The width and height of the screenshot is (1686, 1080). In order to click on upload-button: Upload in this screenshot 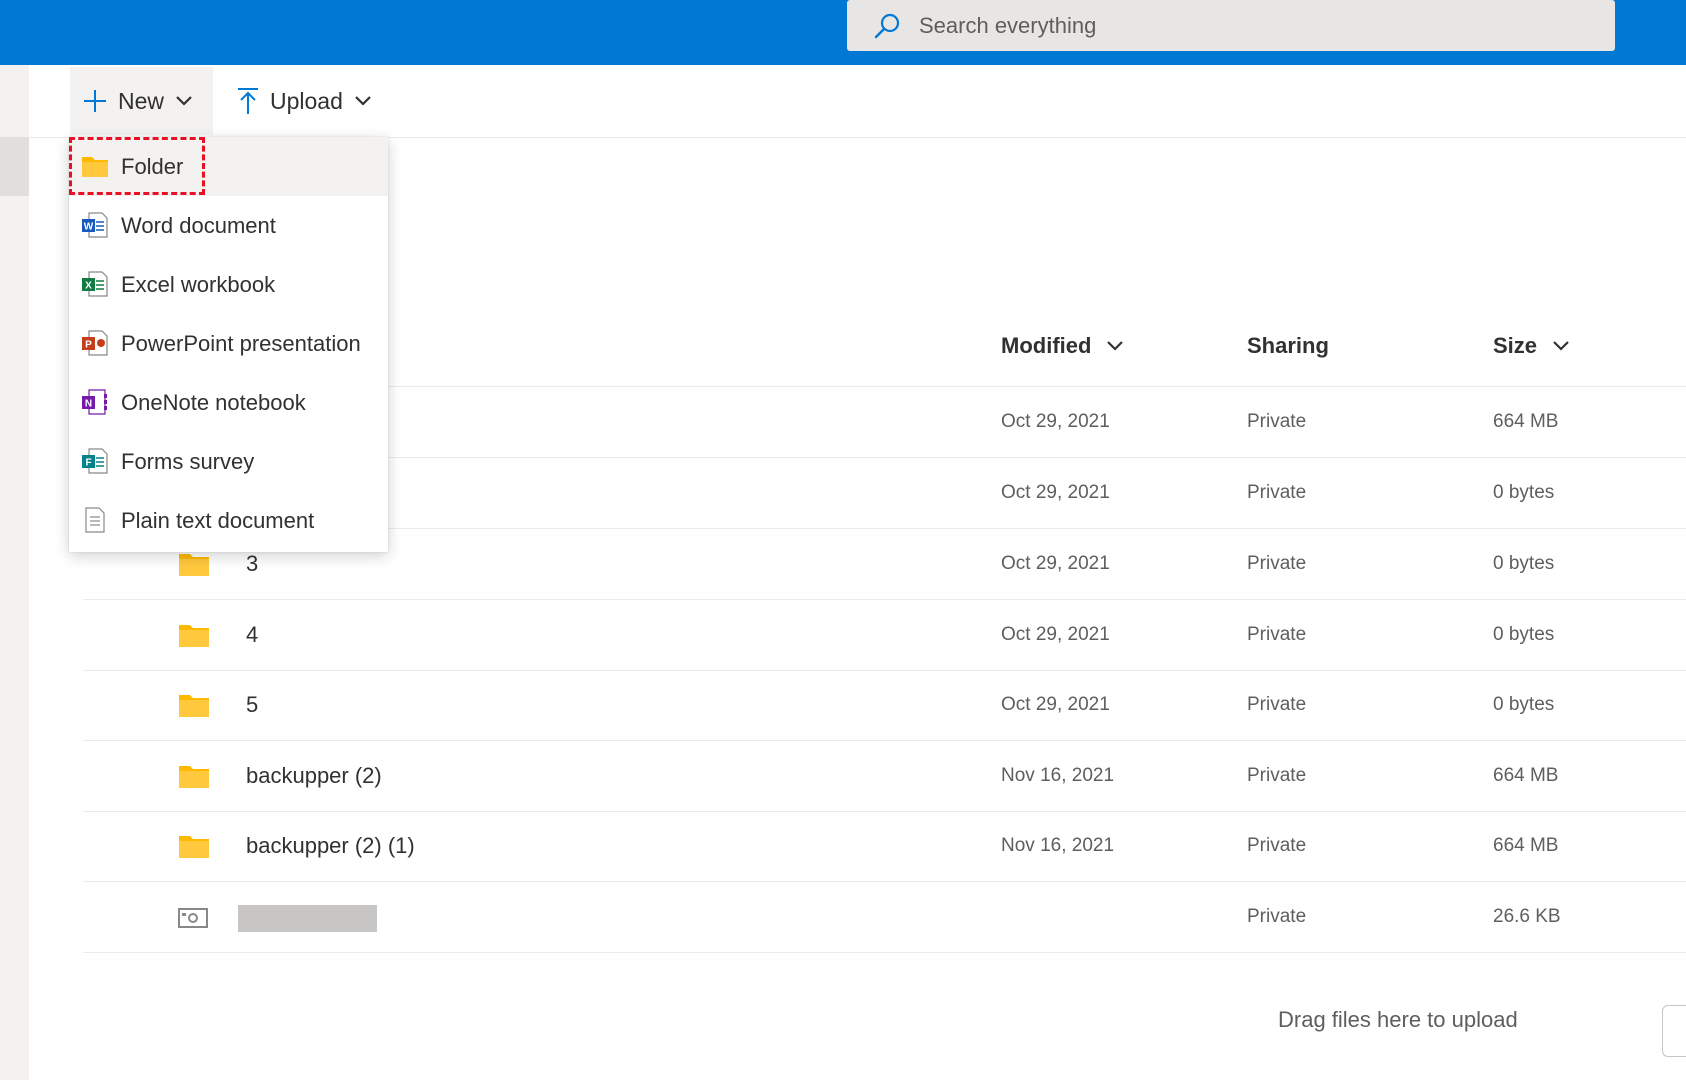, I will do `click(298, 101)`.